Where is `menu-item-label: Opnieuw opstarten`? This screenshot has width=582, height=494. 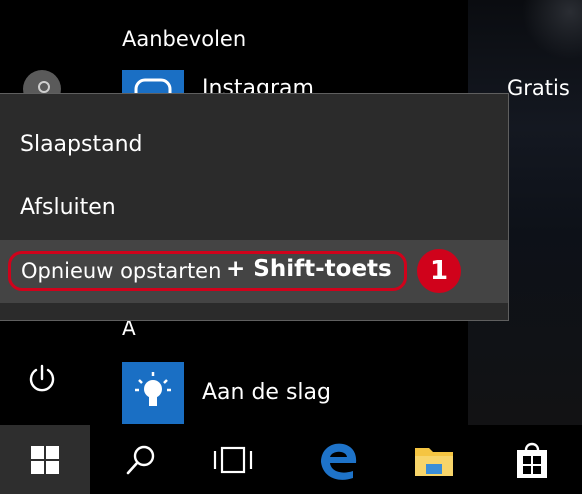
menu-item-label: Opnieuw opstarten is located at coordinates (121, 271).